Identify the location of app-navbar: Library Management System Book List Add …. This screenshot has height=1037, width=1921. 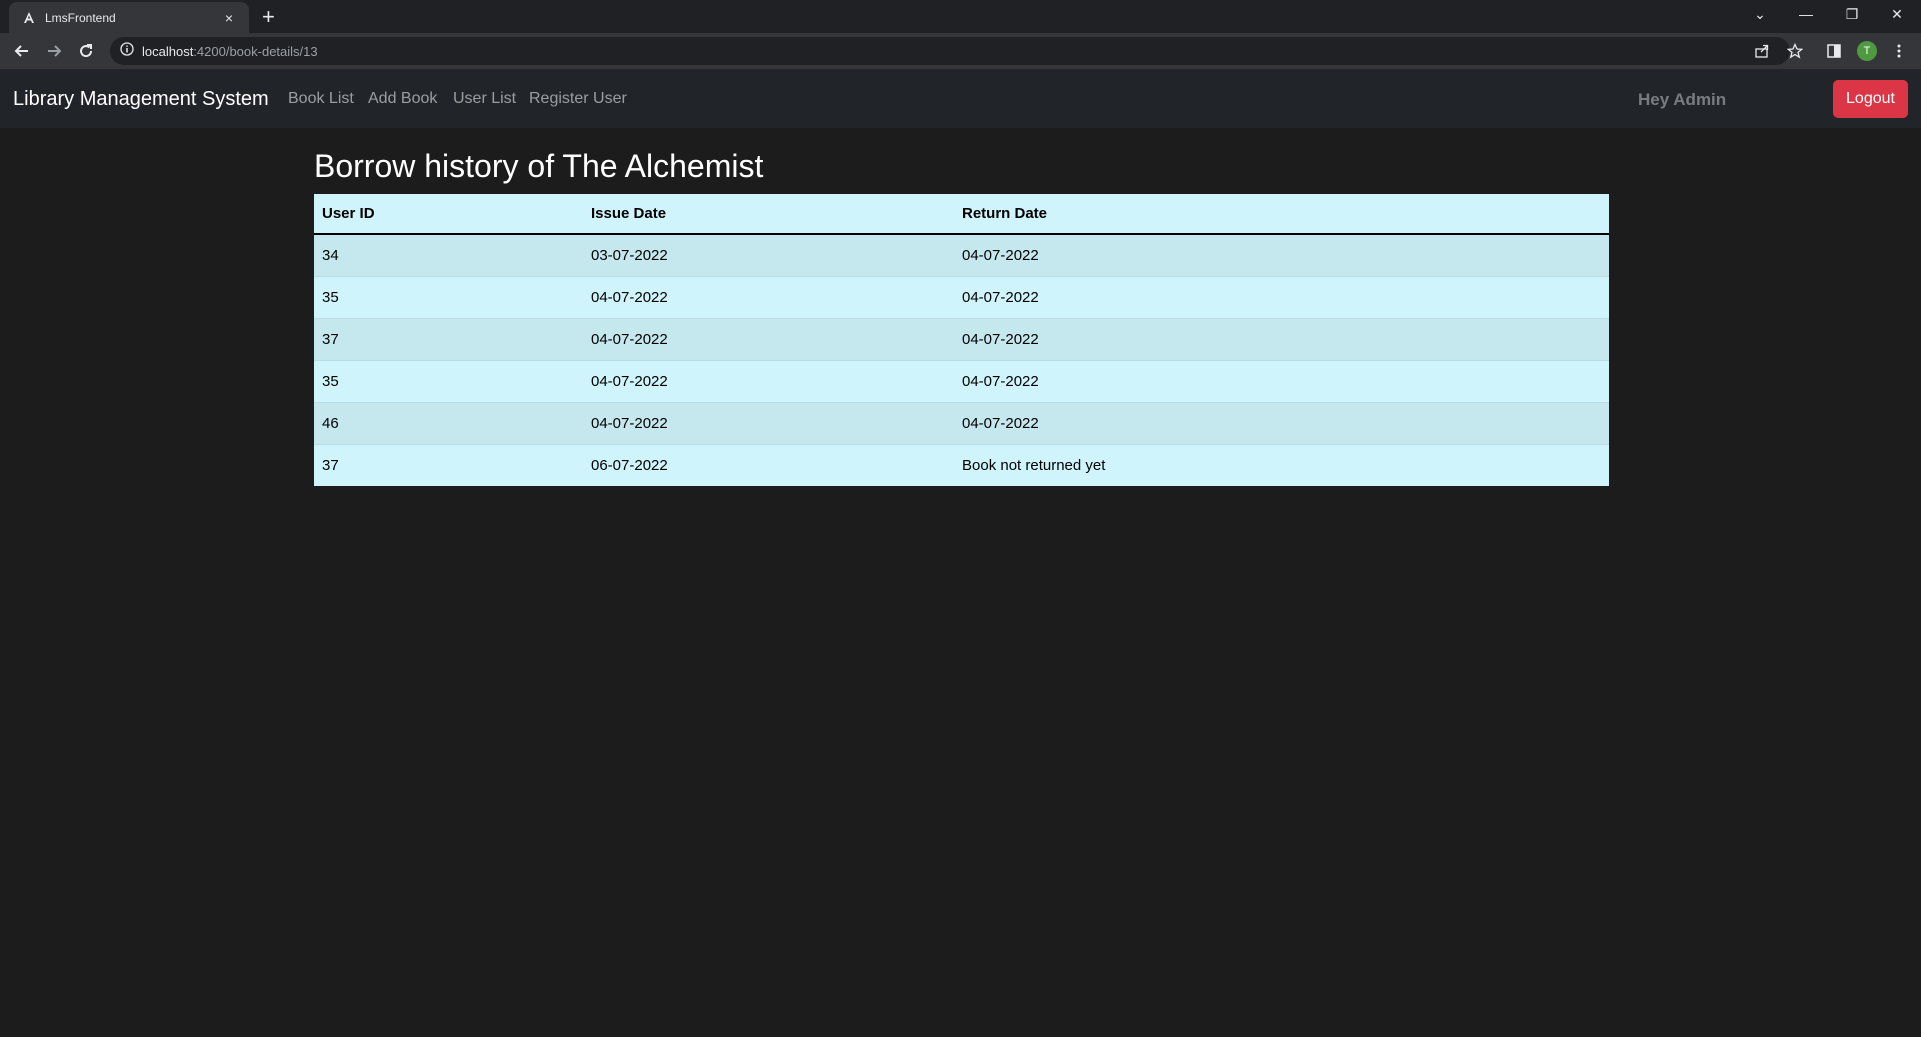
(960, 98).